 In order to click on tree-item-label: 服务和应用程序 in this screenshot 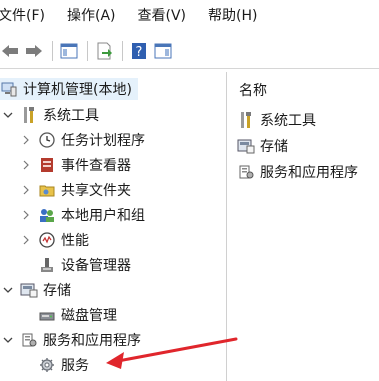, I will do `click(92, 341)`.